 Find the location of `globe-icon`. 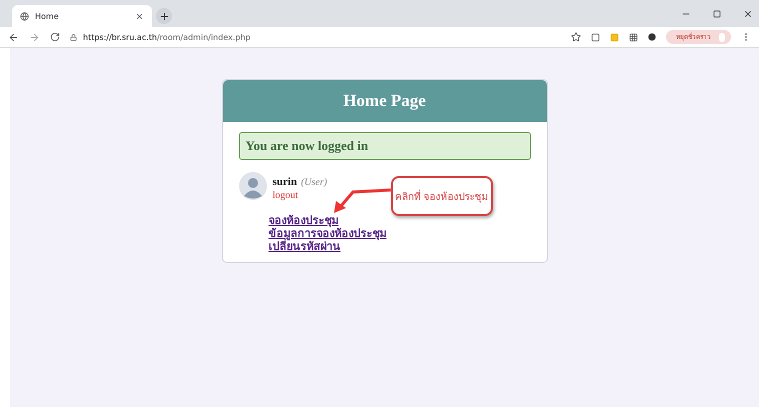

globe-icon is located at coordinates (24, 16).